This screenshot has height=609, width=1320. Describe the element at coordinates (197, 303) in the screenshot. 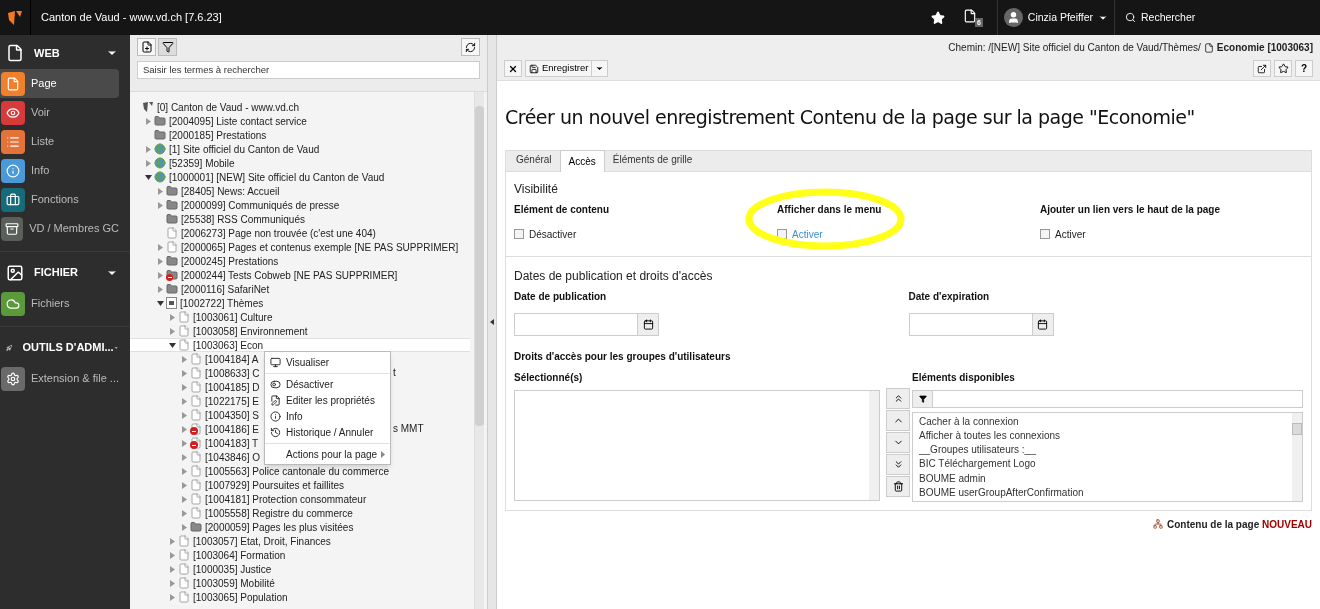

I see `tree-node: [1002722] Thèmes` at that location.